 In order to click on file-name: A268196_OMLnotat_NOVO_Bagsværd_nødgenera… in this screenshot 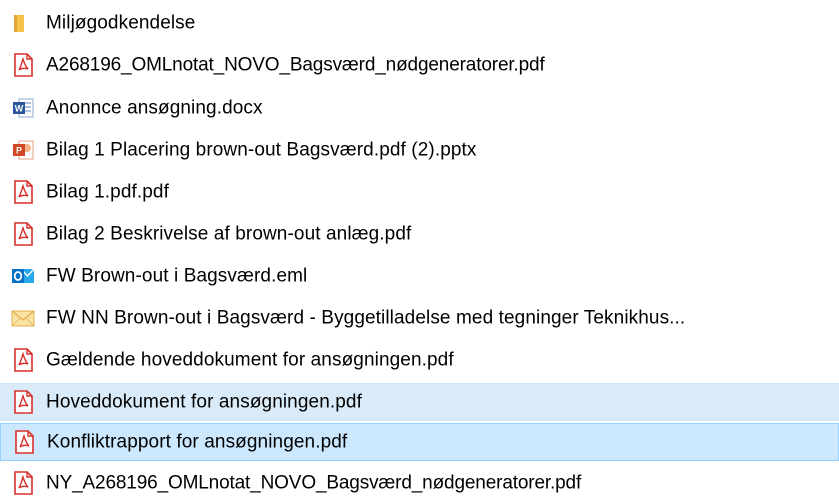, I will do `click(295, 65)`.